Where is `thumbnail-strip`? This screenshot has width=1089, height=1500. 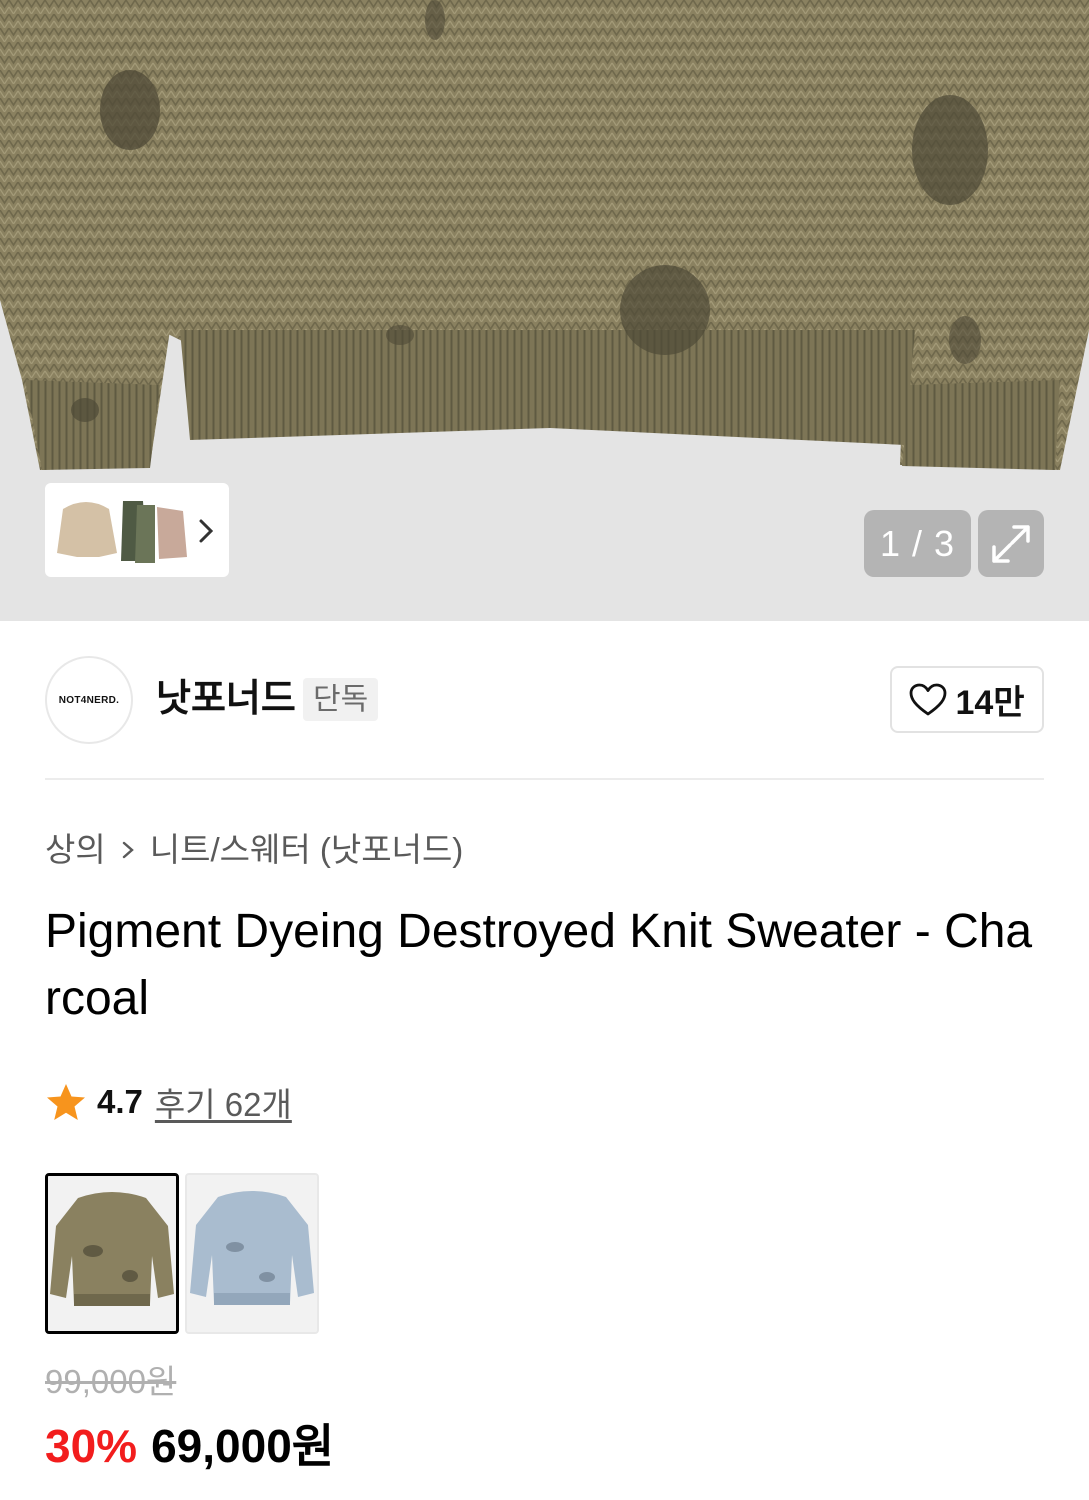
thumbnail-strip is located at coordinates (137, 530).